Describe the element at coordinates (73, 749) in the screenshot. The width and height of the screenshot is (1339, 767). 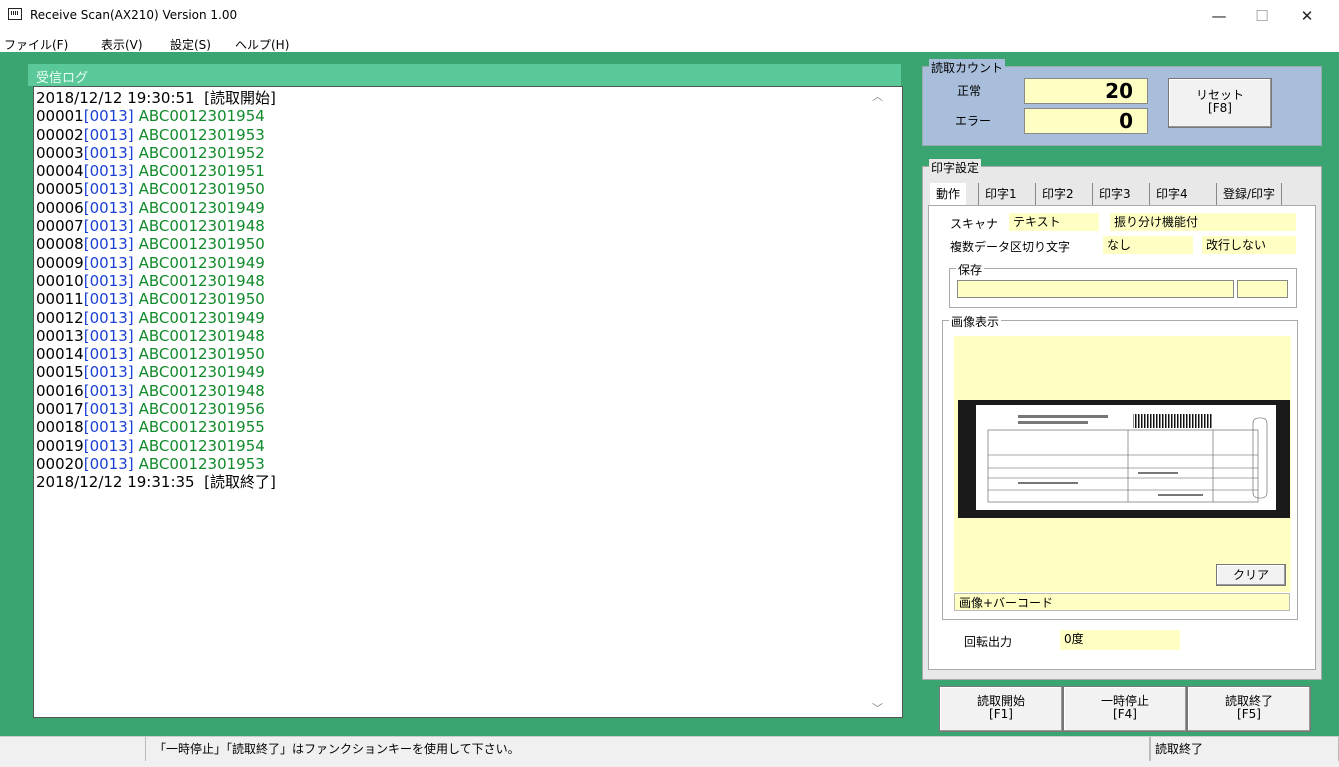
I see `status-cell-blank` at that location.